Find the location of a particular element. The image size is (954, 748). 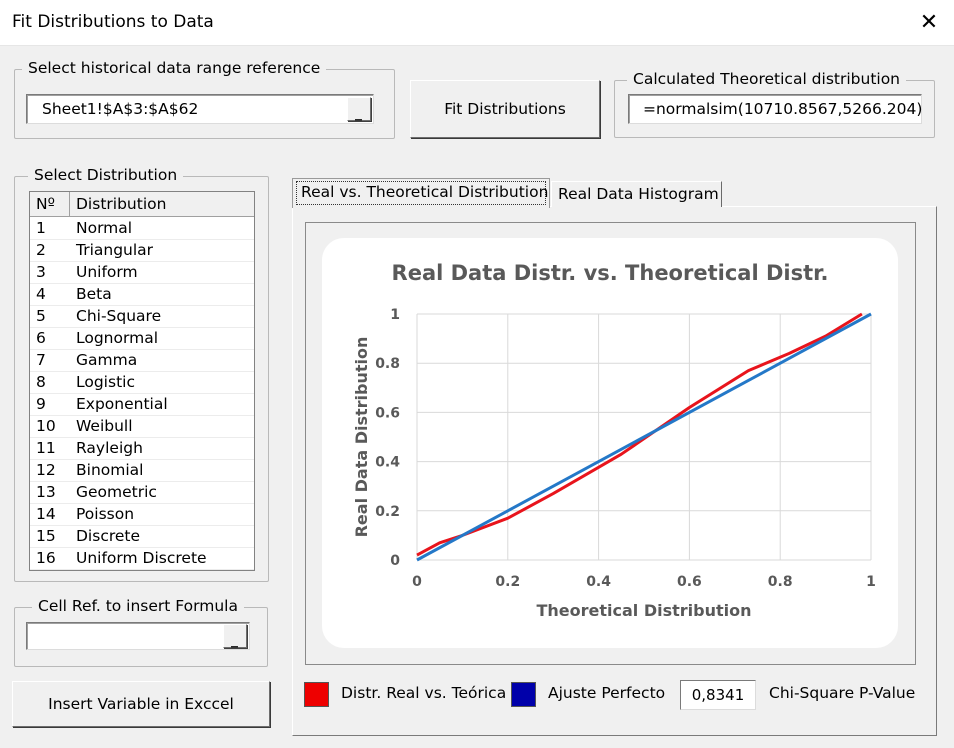

tab-real-data-histogram: Real Data Histogram is located at coordinates (636, 194).